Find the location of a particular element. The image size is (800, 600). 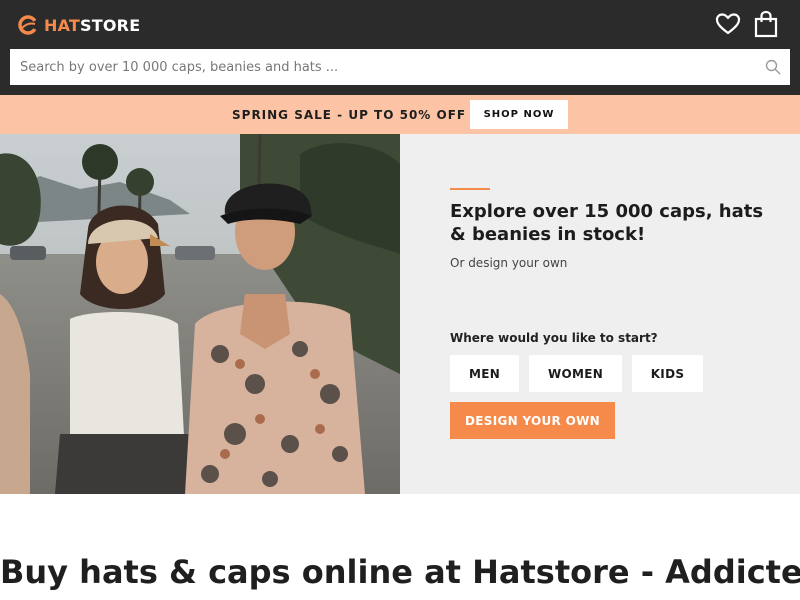

accent-line is located at coordinates (470, 189).